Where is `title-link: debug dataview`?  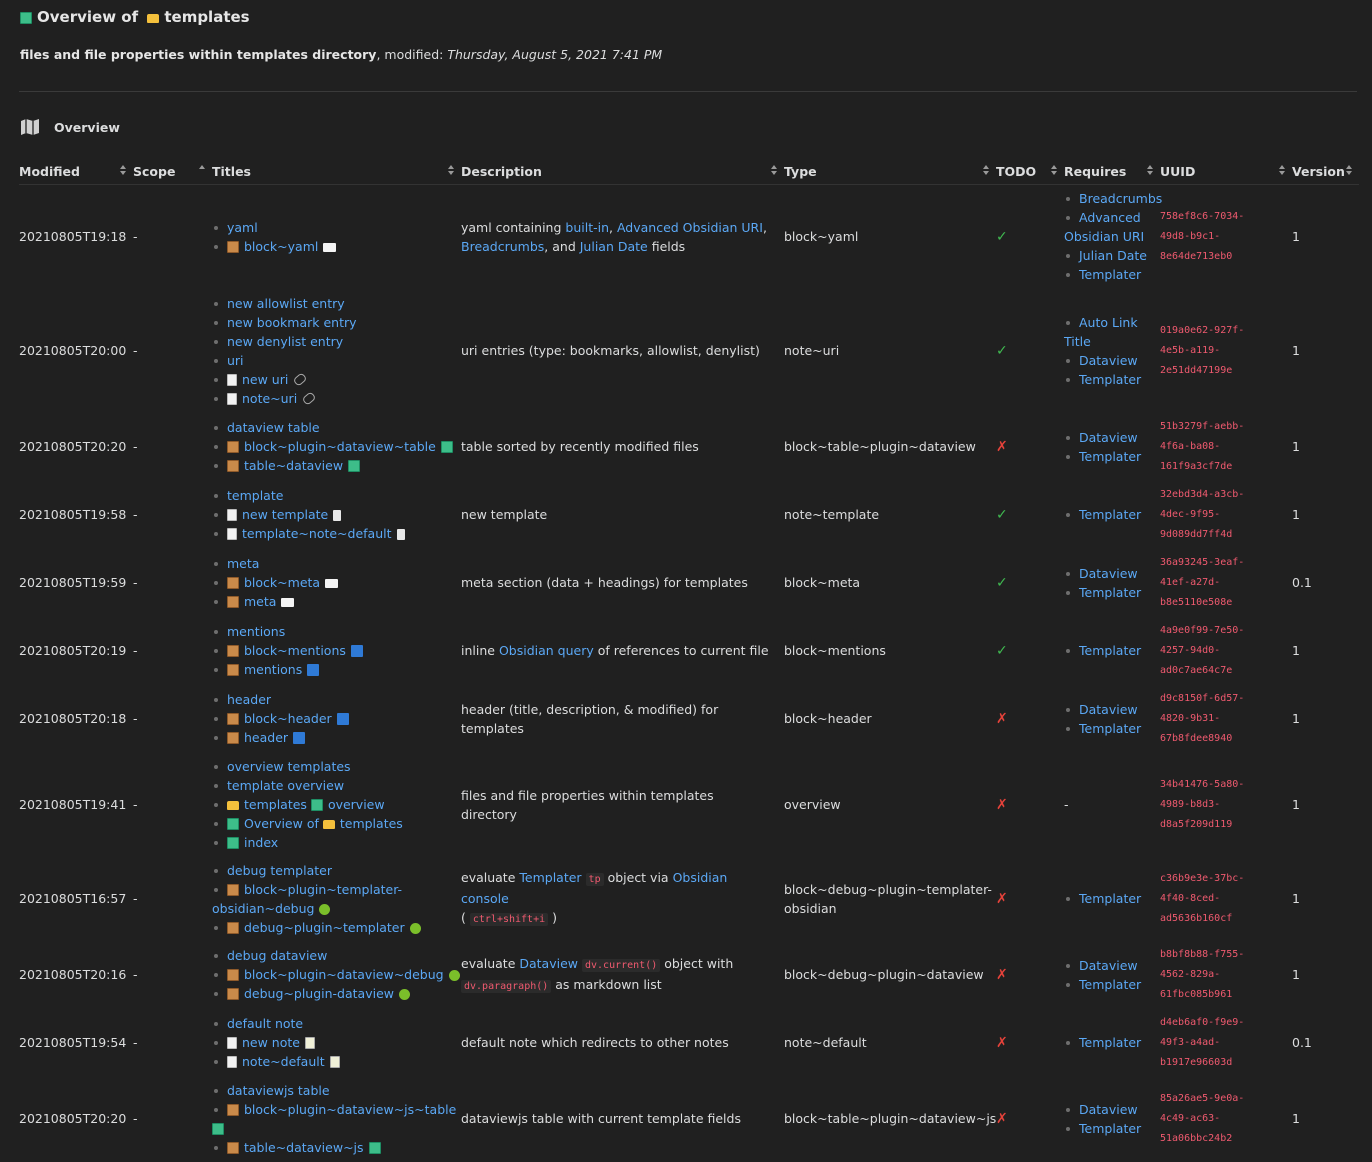
title-link: debug dataview is located at coordinates (336, 955).